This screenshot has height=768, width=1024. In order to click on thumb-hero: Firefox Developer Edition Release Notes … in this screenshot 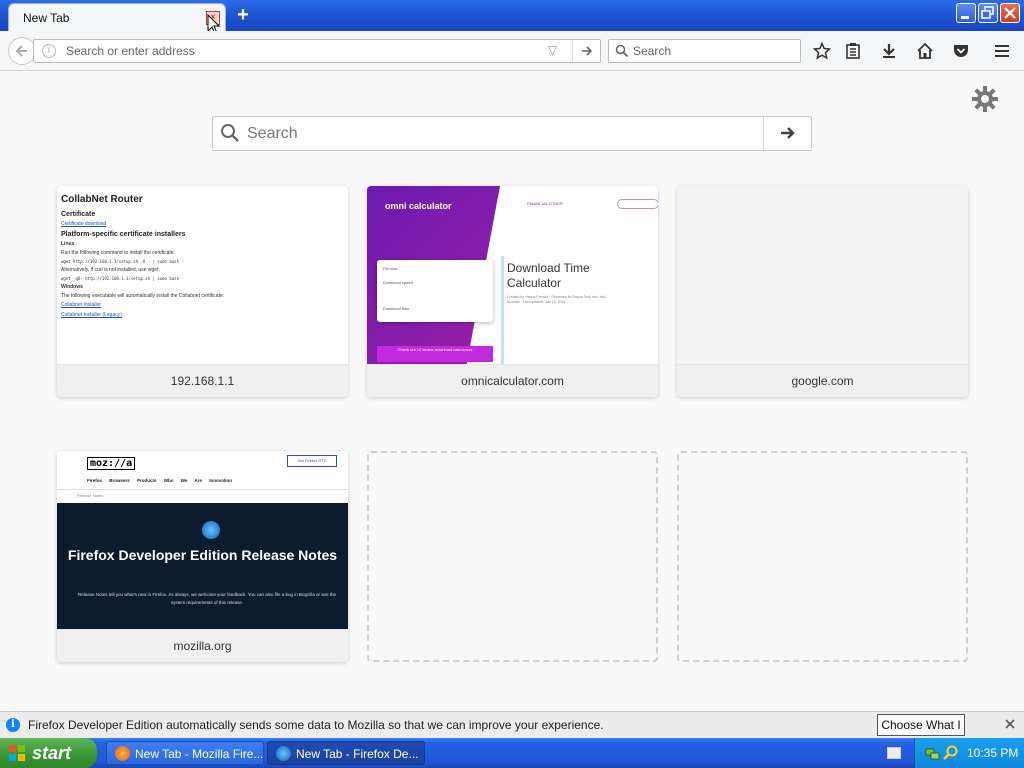, I will do `click(202, 566)`.